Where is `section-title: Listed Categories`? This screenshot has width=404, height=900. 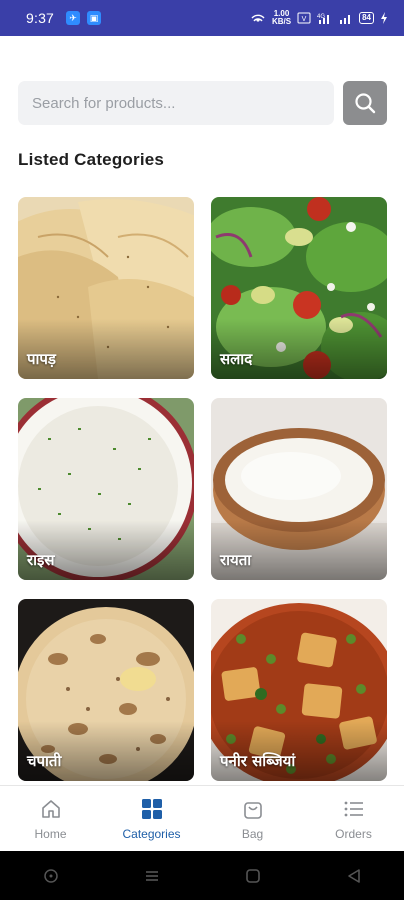 section-title: Listed Categories is located at coordinates (91, 159).